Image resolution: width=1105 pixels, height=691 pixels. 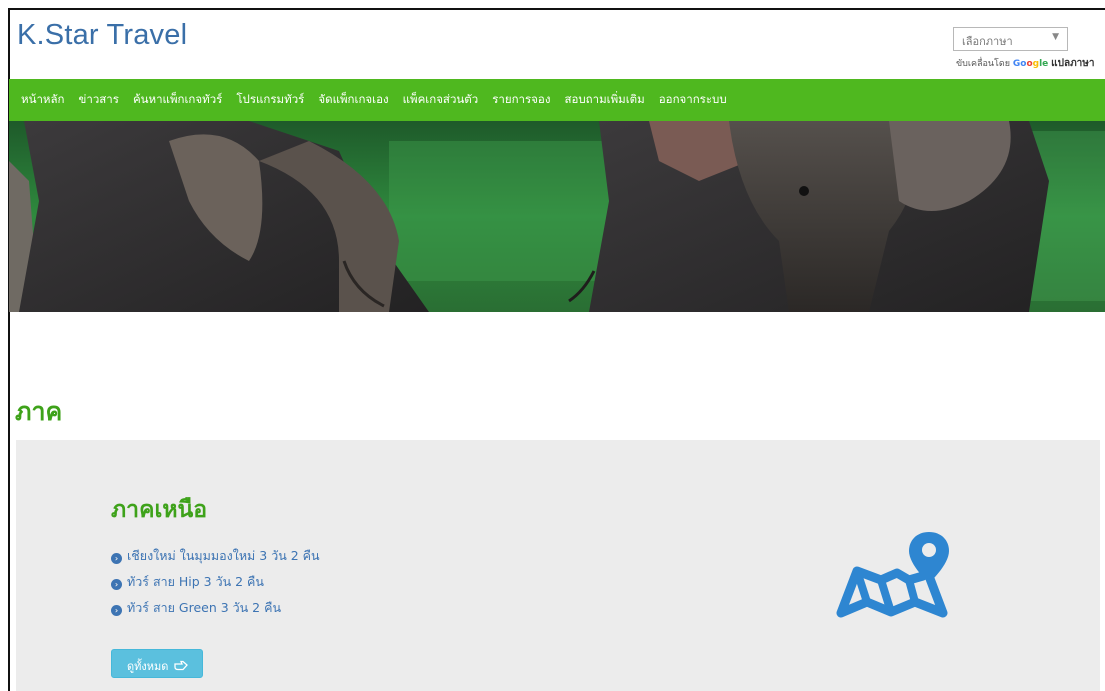 What do you see at coordinates (223, 555) in the screenshot?
I see `tour-link-label: เชียงใหม่ ในมุมมองใหม่ 3 วัน 2 คืน` at bounding box center [223, 555].